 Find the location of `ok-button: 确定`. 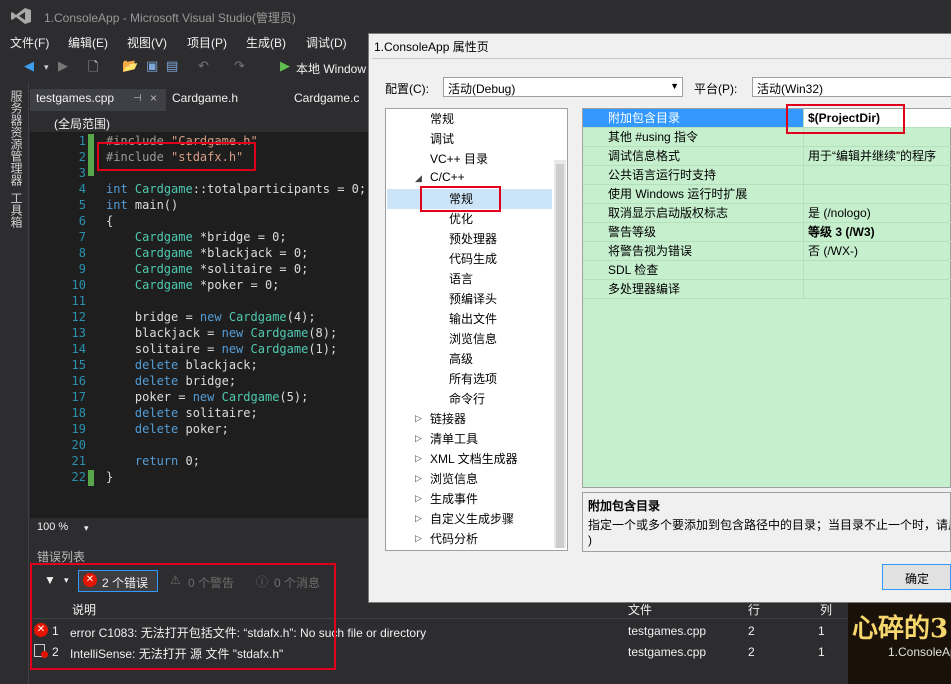

ok-button: 确定 is located at coordinates (916, 577).